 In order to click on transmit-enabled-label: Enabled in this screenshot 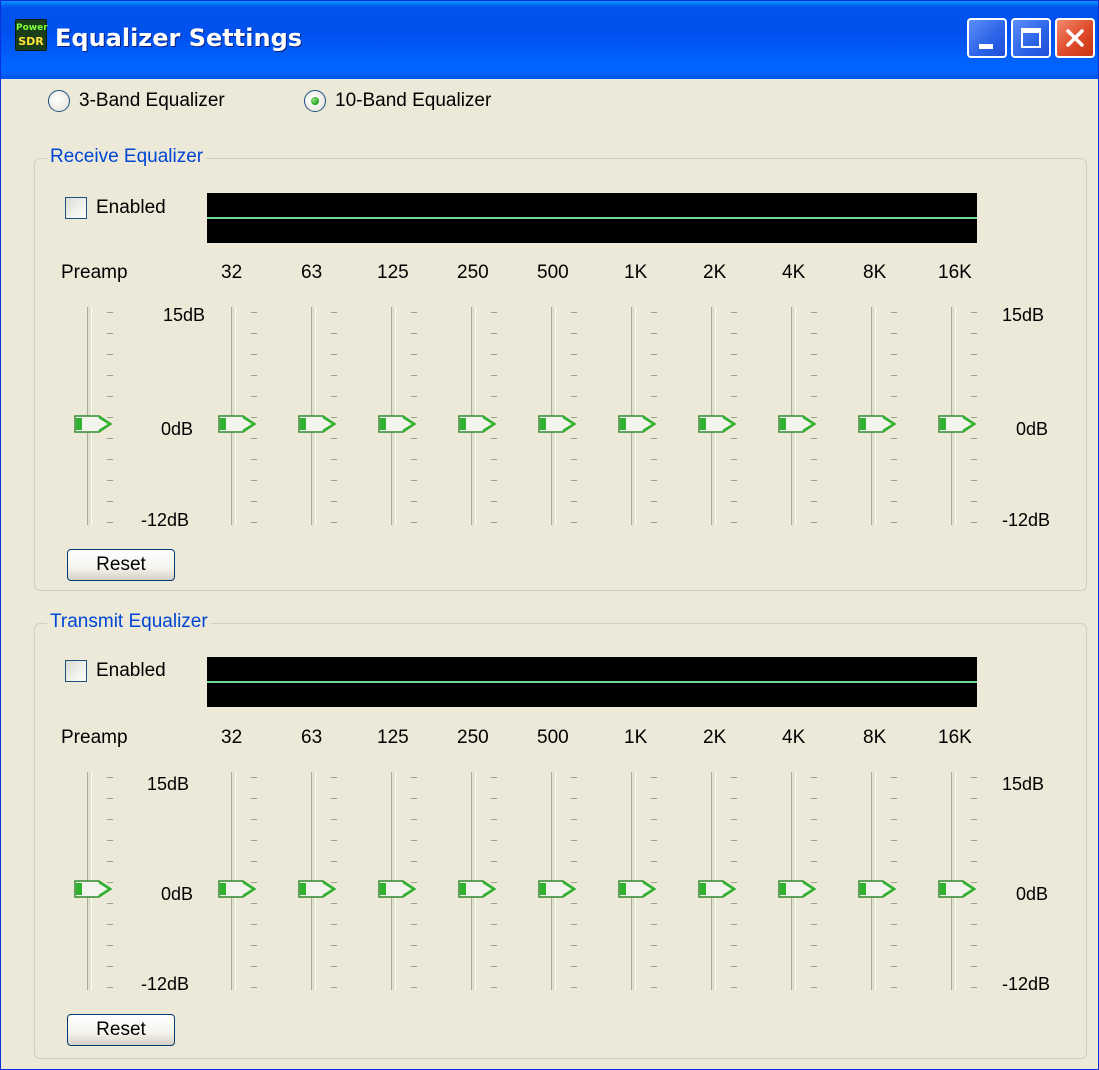, I will do `click(131, 671)`.